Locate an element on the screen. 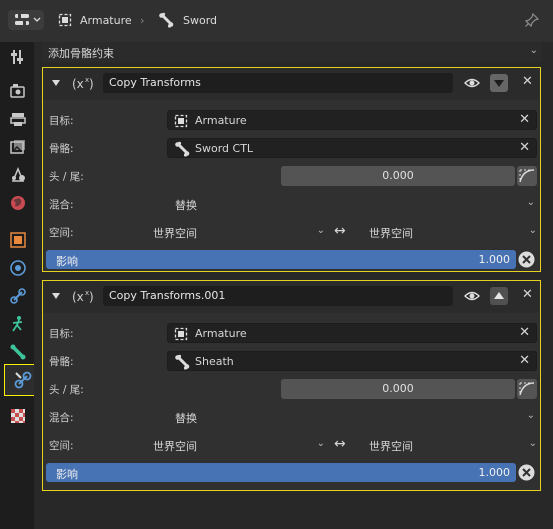  view-layer-icon is located at coordinates (17, 147).